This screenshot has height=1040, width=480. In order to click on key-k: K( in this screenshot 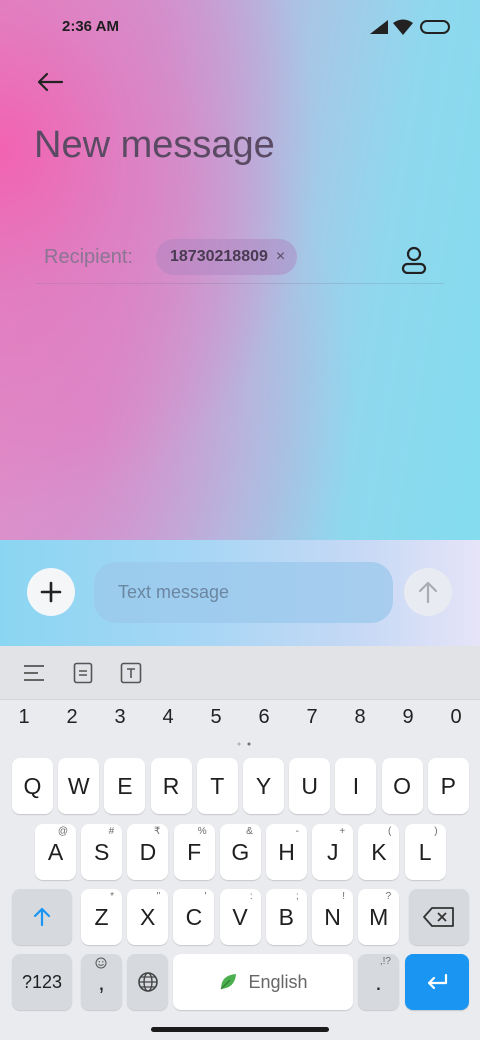, I will do `click(379, 852)`.